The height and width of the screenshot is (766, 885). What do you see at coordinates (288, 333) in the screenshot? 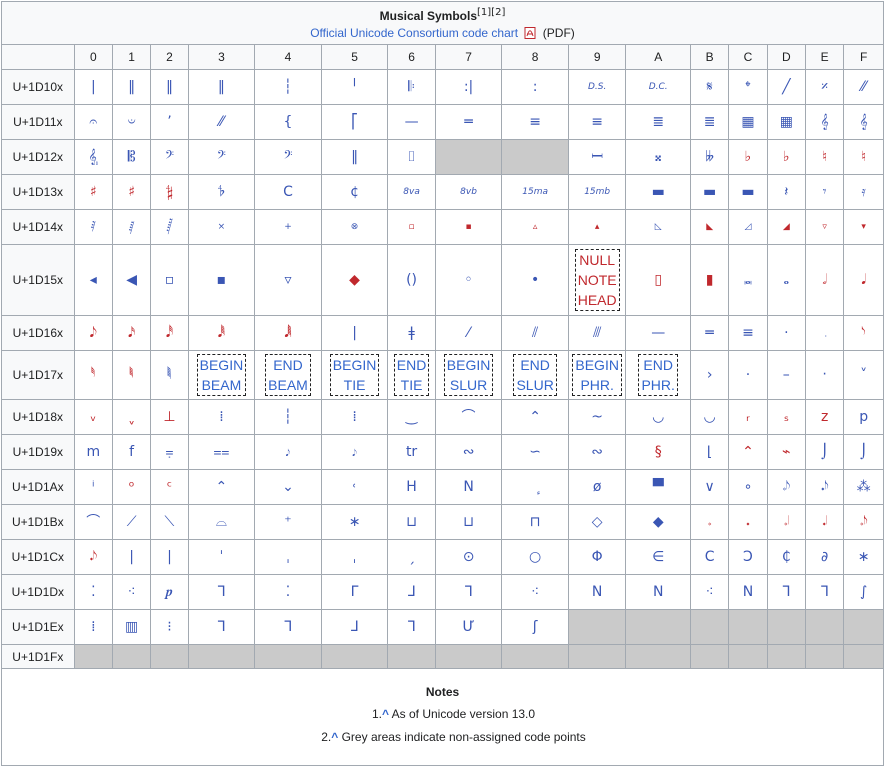
I see `symbol-cell: 𝅘𝅥𝅲` at bounding box center [288, 333].